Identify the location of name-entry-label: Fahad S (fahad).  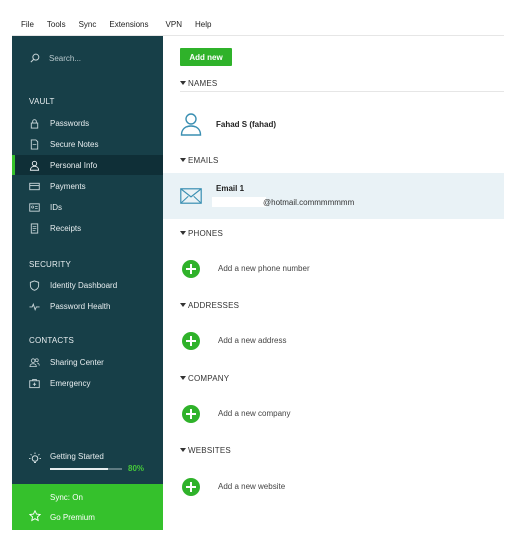
(246, 124).